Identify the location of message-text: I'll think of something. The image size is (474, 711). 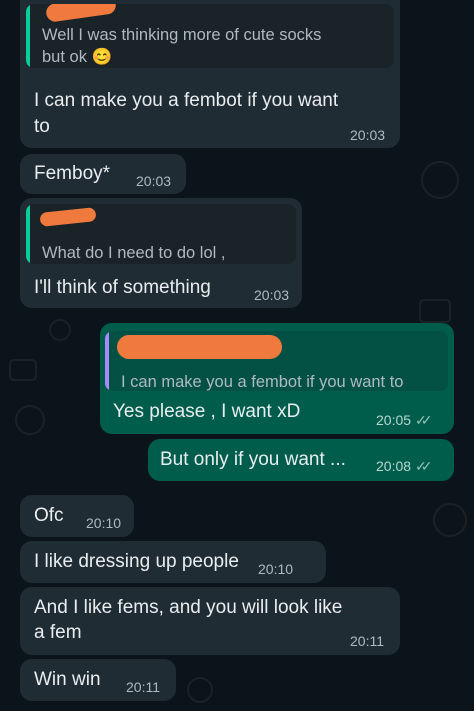
(122, 287).